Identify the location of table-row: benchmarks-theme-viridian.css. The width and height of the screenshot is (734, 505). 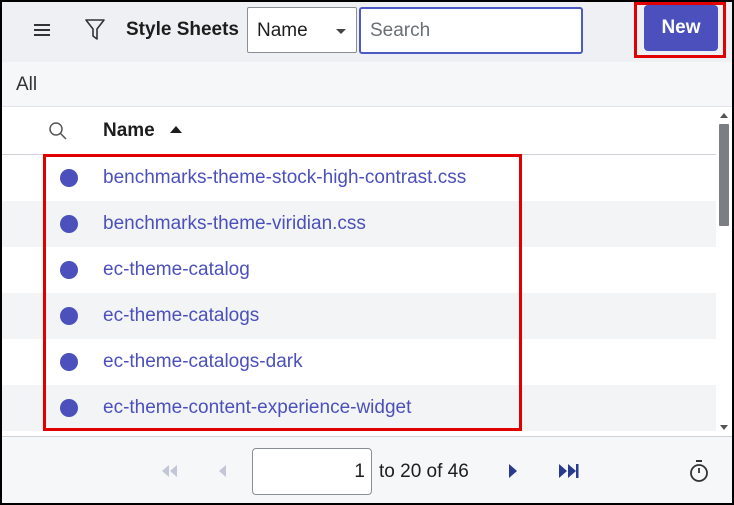
(359, 224).